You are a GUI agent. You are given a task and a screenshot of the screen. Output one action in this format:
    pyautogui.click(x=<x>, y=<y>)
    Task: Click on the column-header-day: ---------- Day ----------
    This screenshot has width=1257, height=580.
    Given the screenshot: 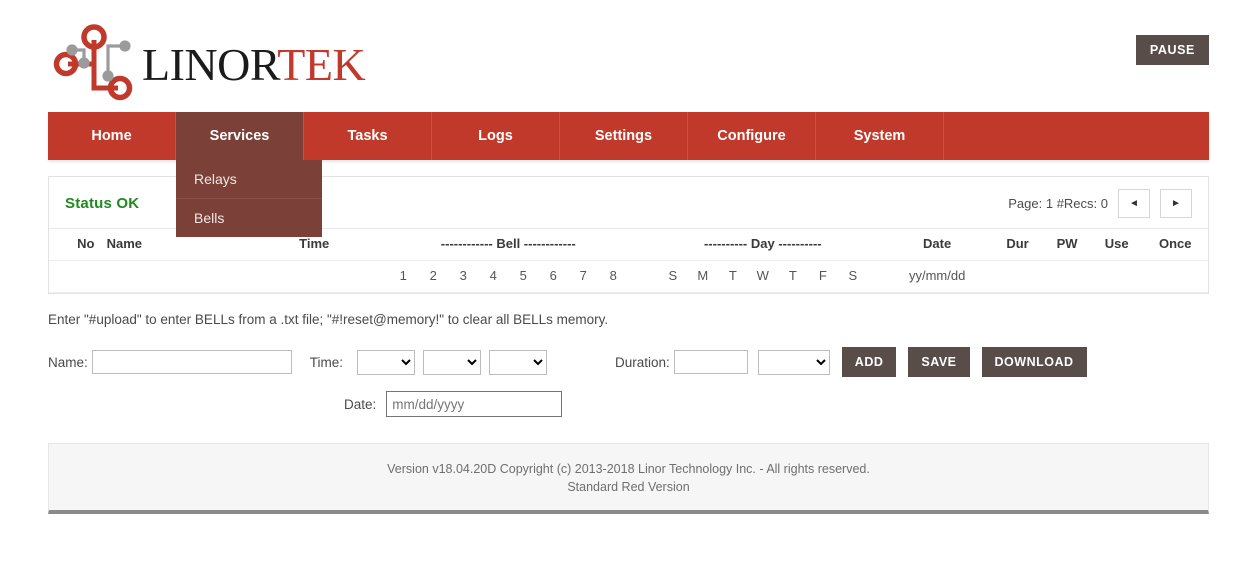 What is the action you would take?
    pyautogui.click(x=763, y=245)
    